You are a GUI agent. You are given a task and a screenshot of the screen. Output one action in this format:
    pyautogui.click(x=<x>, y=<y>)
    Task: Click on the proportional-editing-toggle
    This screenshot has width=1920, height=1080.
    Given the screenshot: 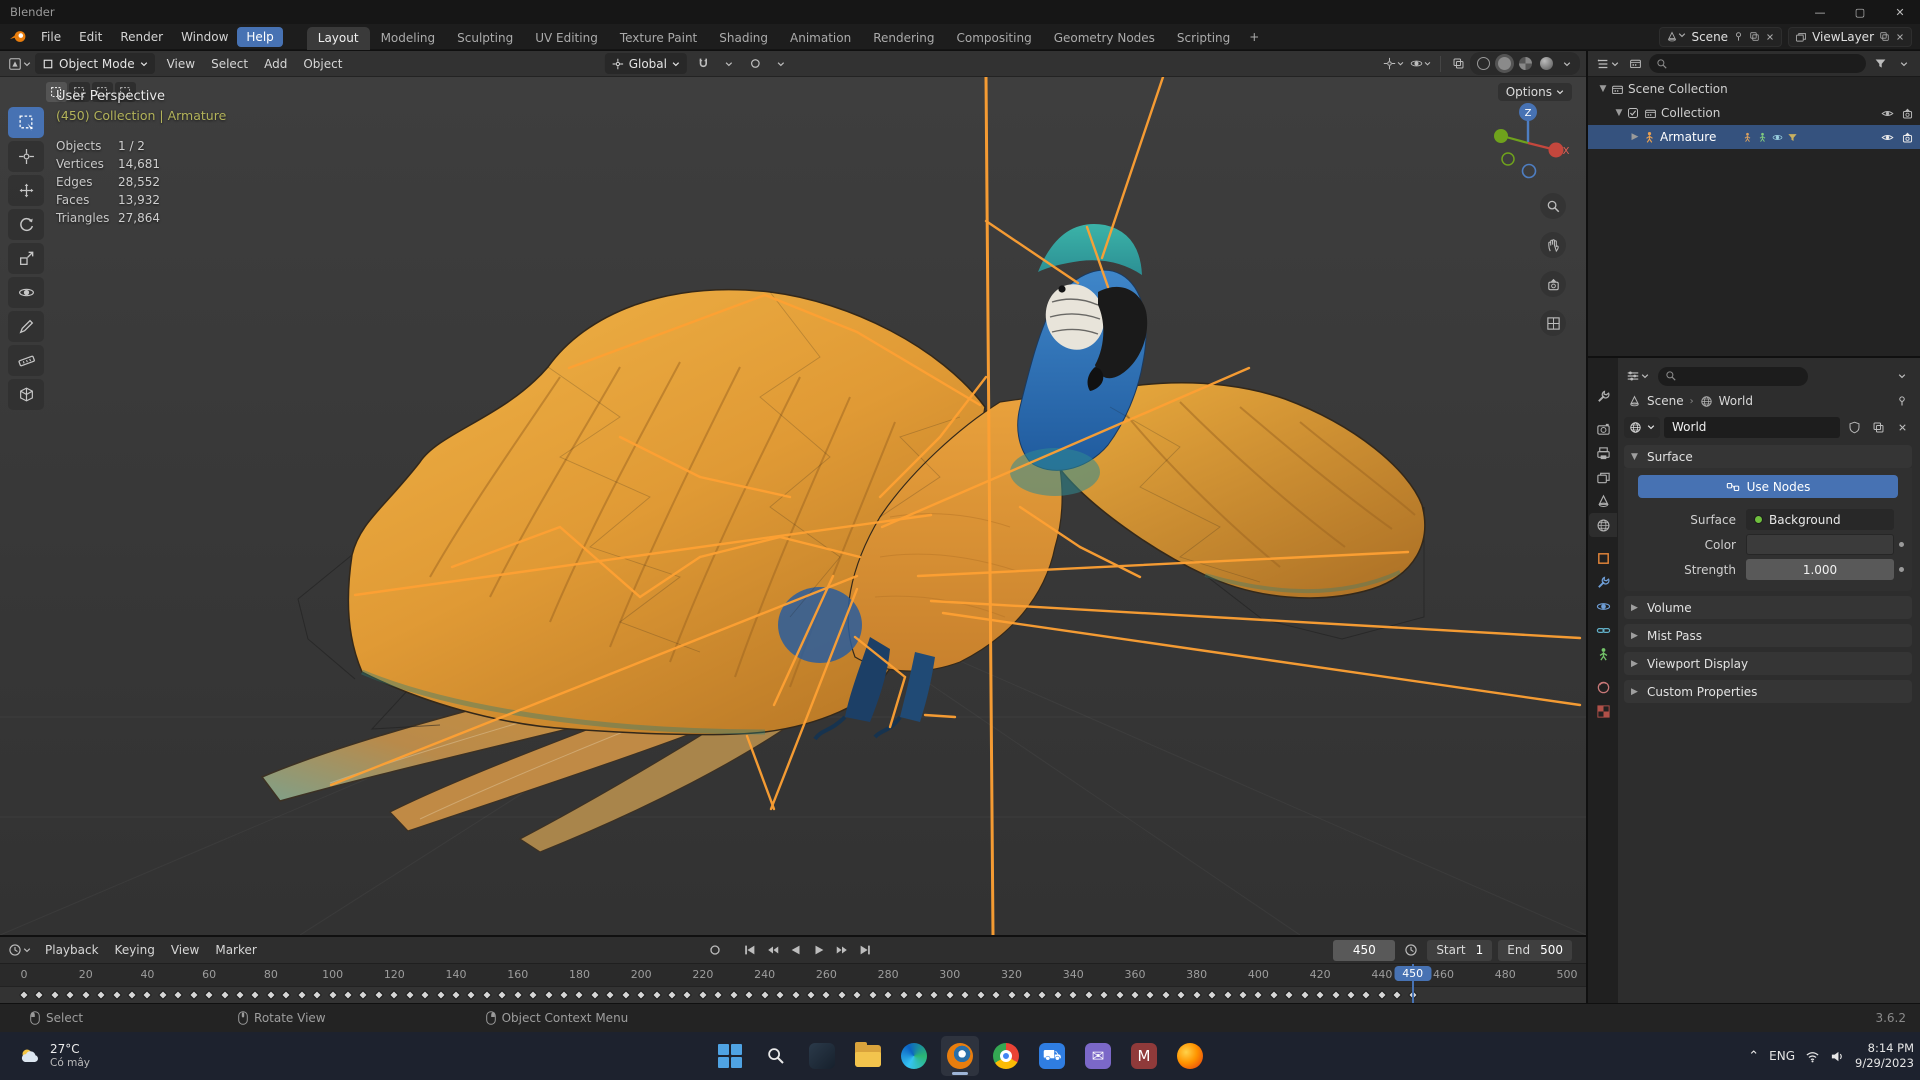 What is the action you would take?
    pyautogui.click(x=755, y=63)
    